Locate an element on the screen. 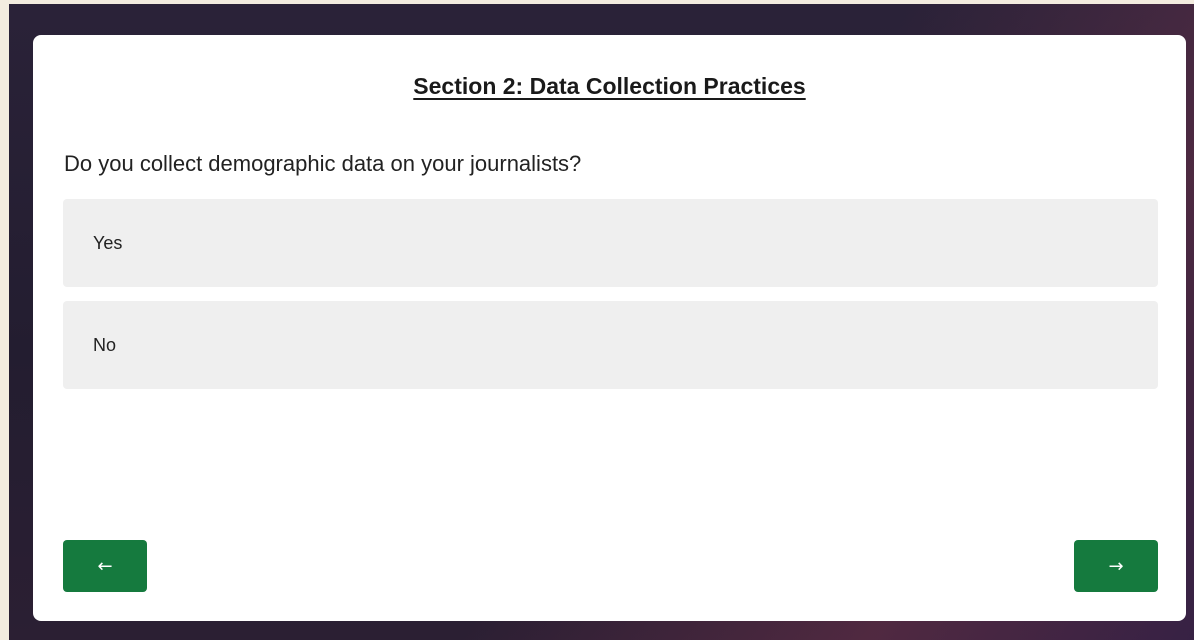 This screenshot has width=1194, height=640. next-button: → is located at coordinates (1116, 566).